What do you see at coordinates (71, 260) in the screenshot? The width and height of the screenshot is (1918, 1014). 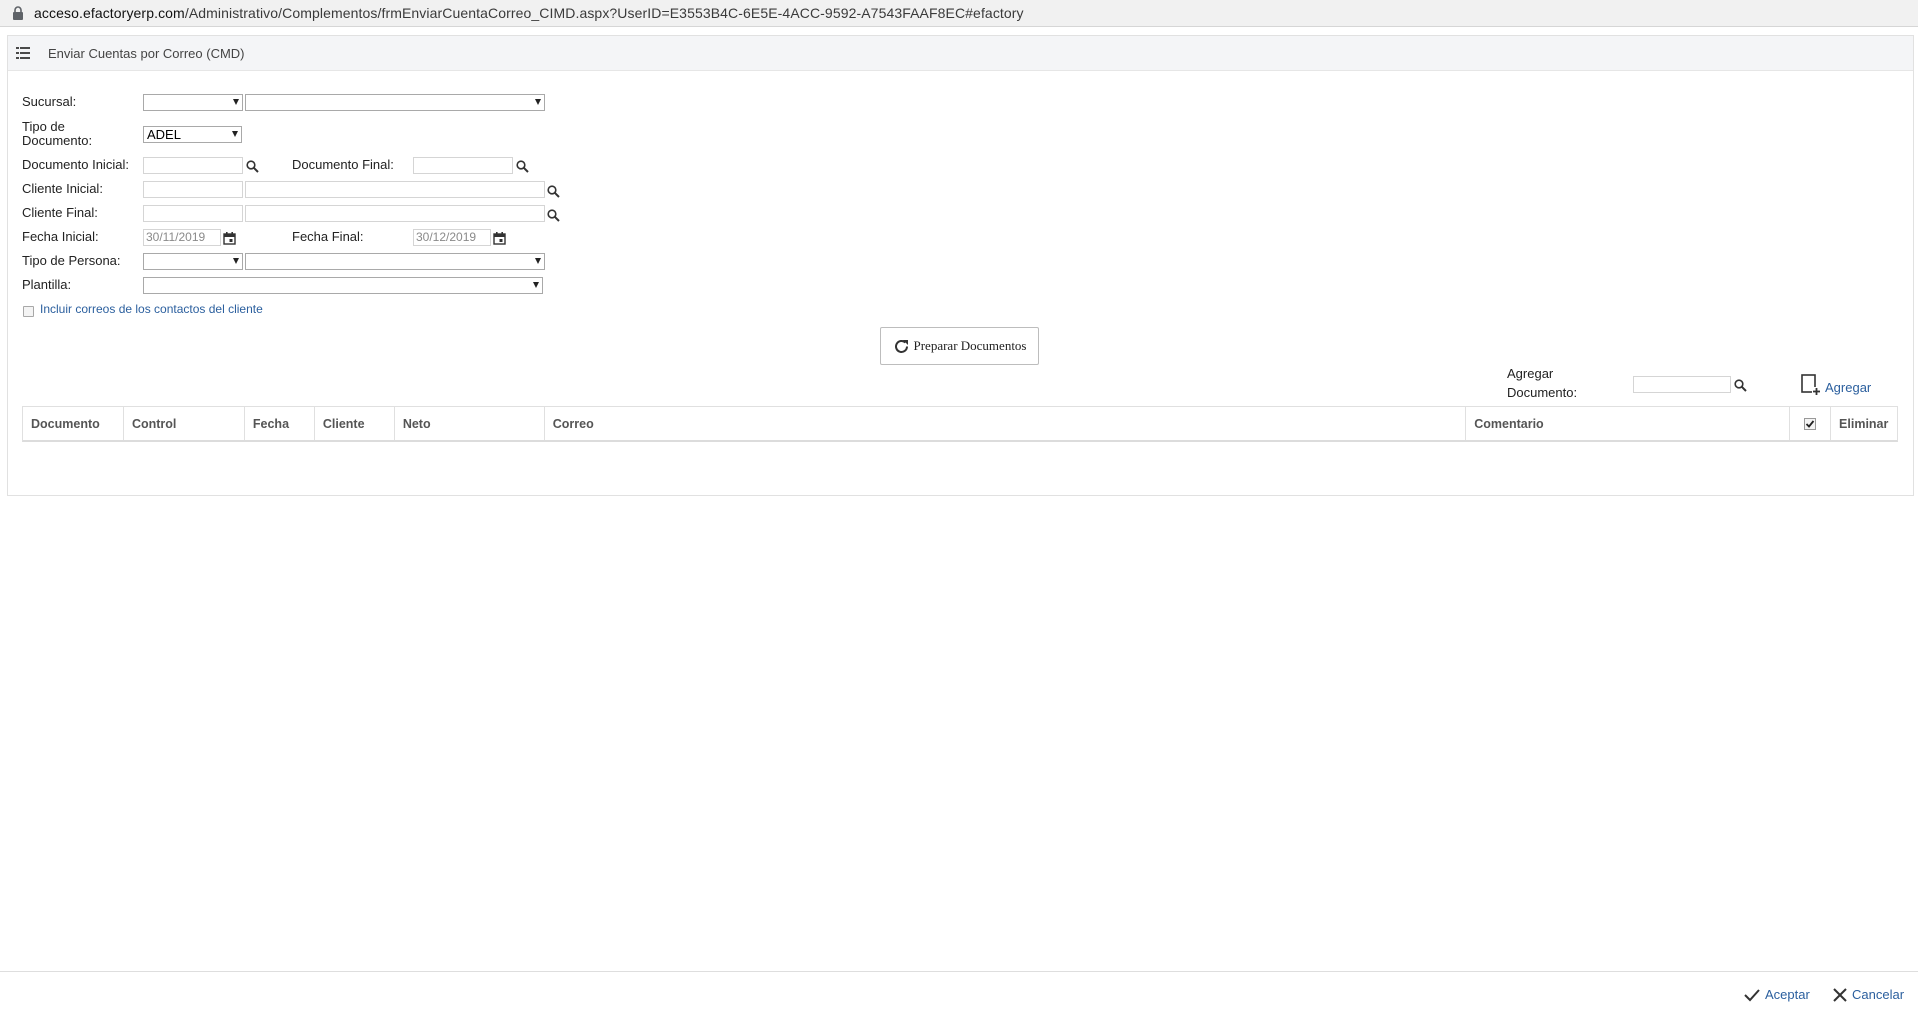 I see `tipo-persona-label: Tipo de Persona:` at bounding box center [71, 260].